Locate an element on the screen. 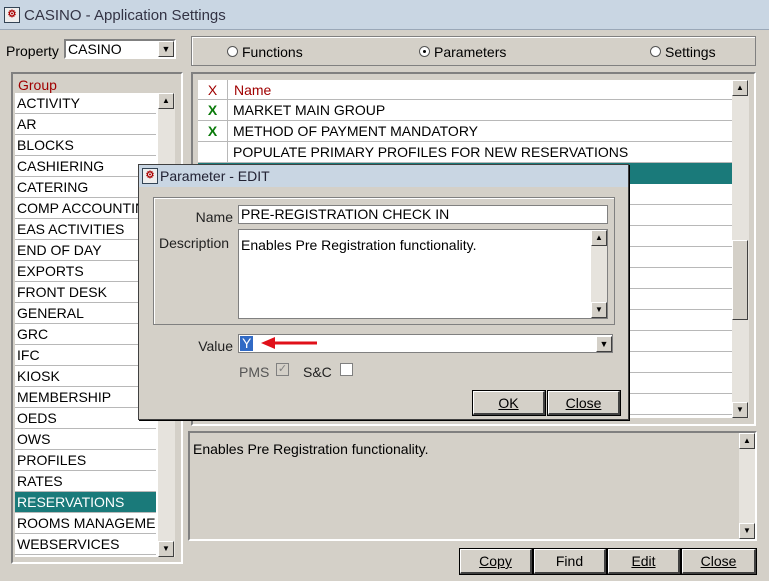 This screenshot has height=581, width=769. col-name-header: Name is located at coordinates (253, 90).